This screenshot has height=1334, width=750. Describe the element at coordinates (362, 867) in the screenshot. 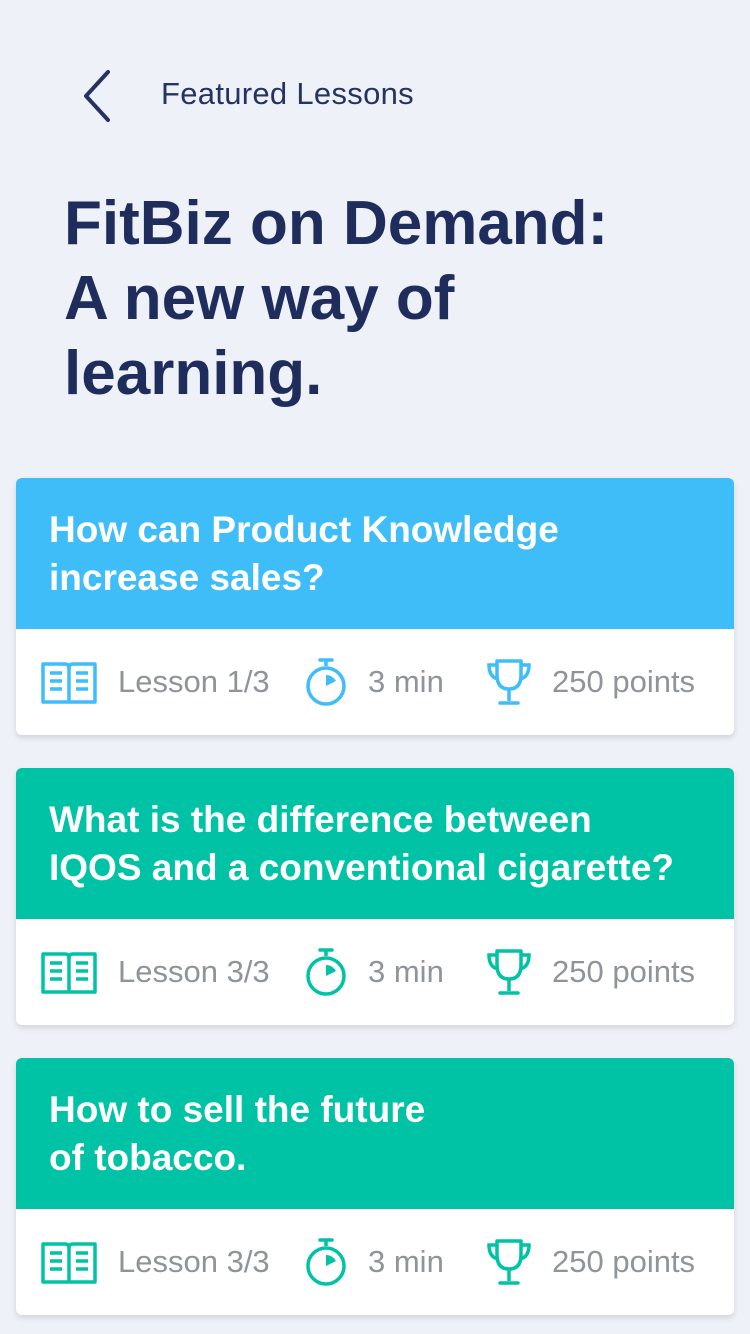

I see `lesson-title-line: IQOS and a conventional cigarette?` at that location.